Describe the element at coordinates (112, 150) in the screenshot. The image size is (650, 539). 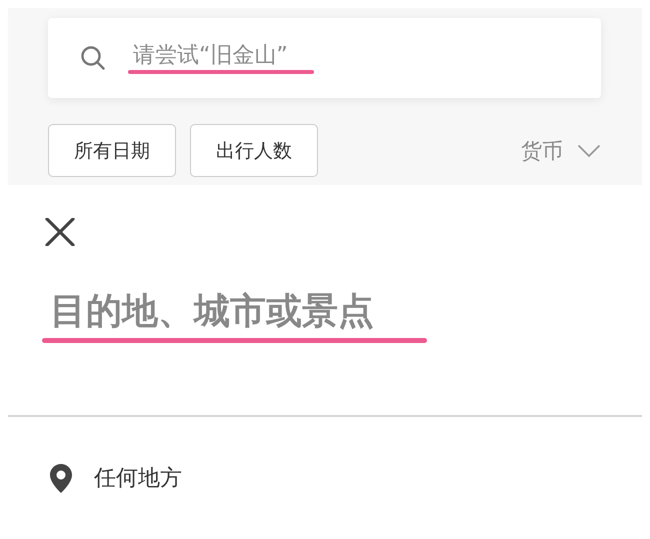
I see `filter-button: 所有日期` at that location.